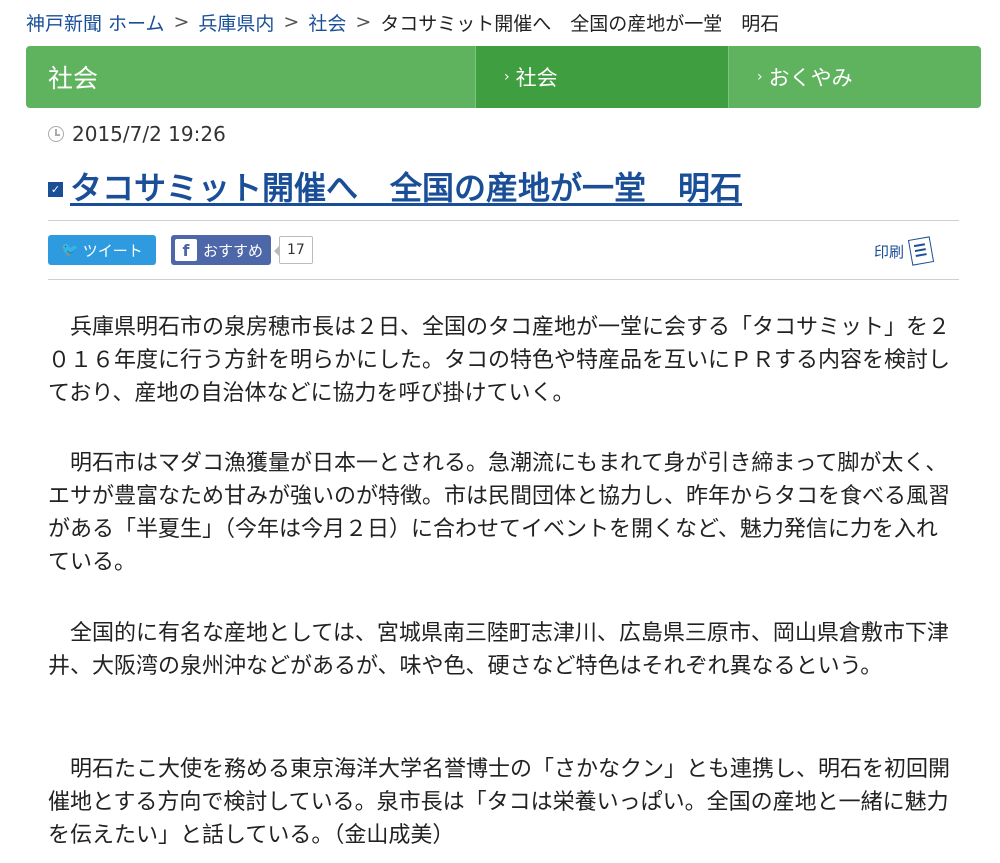  Describe the element at coordinates (233, 250) in the screenshot. I see `facebook-label: おすすめ` at that location.